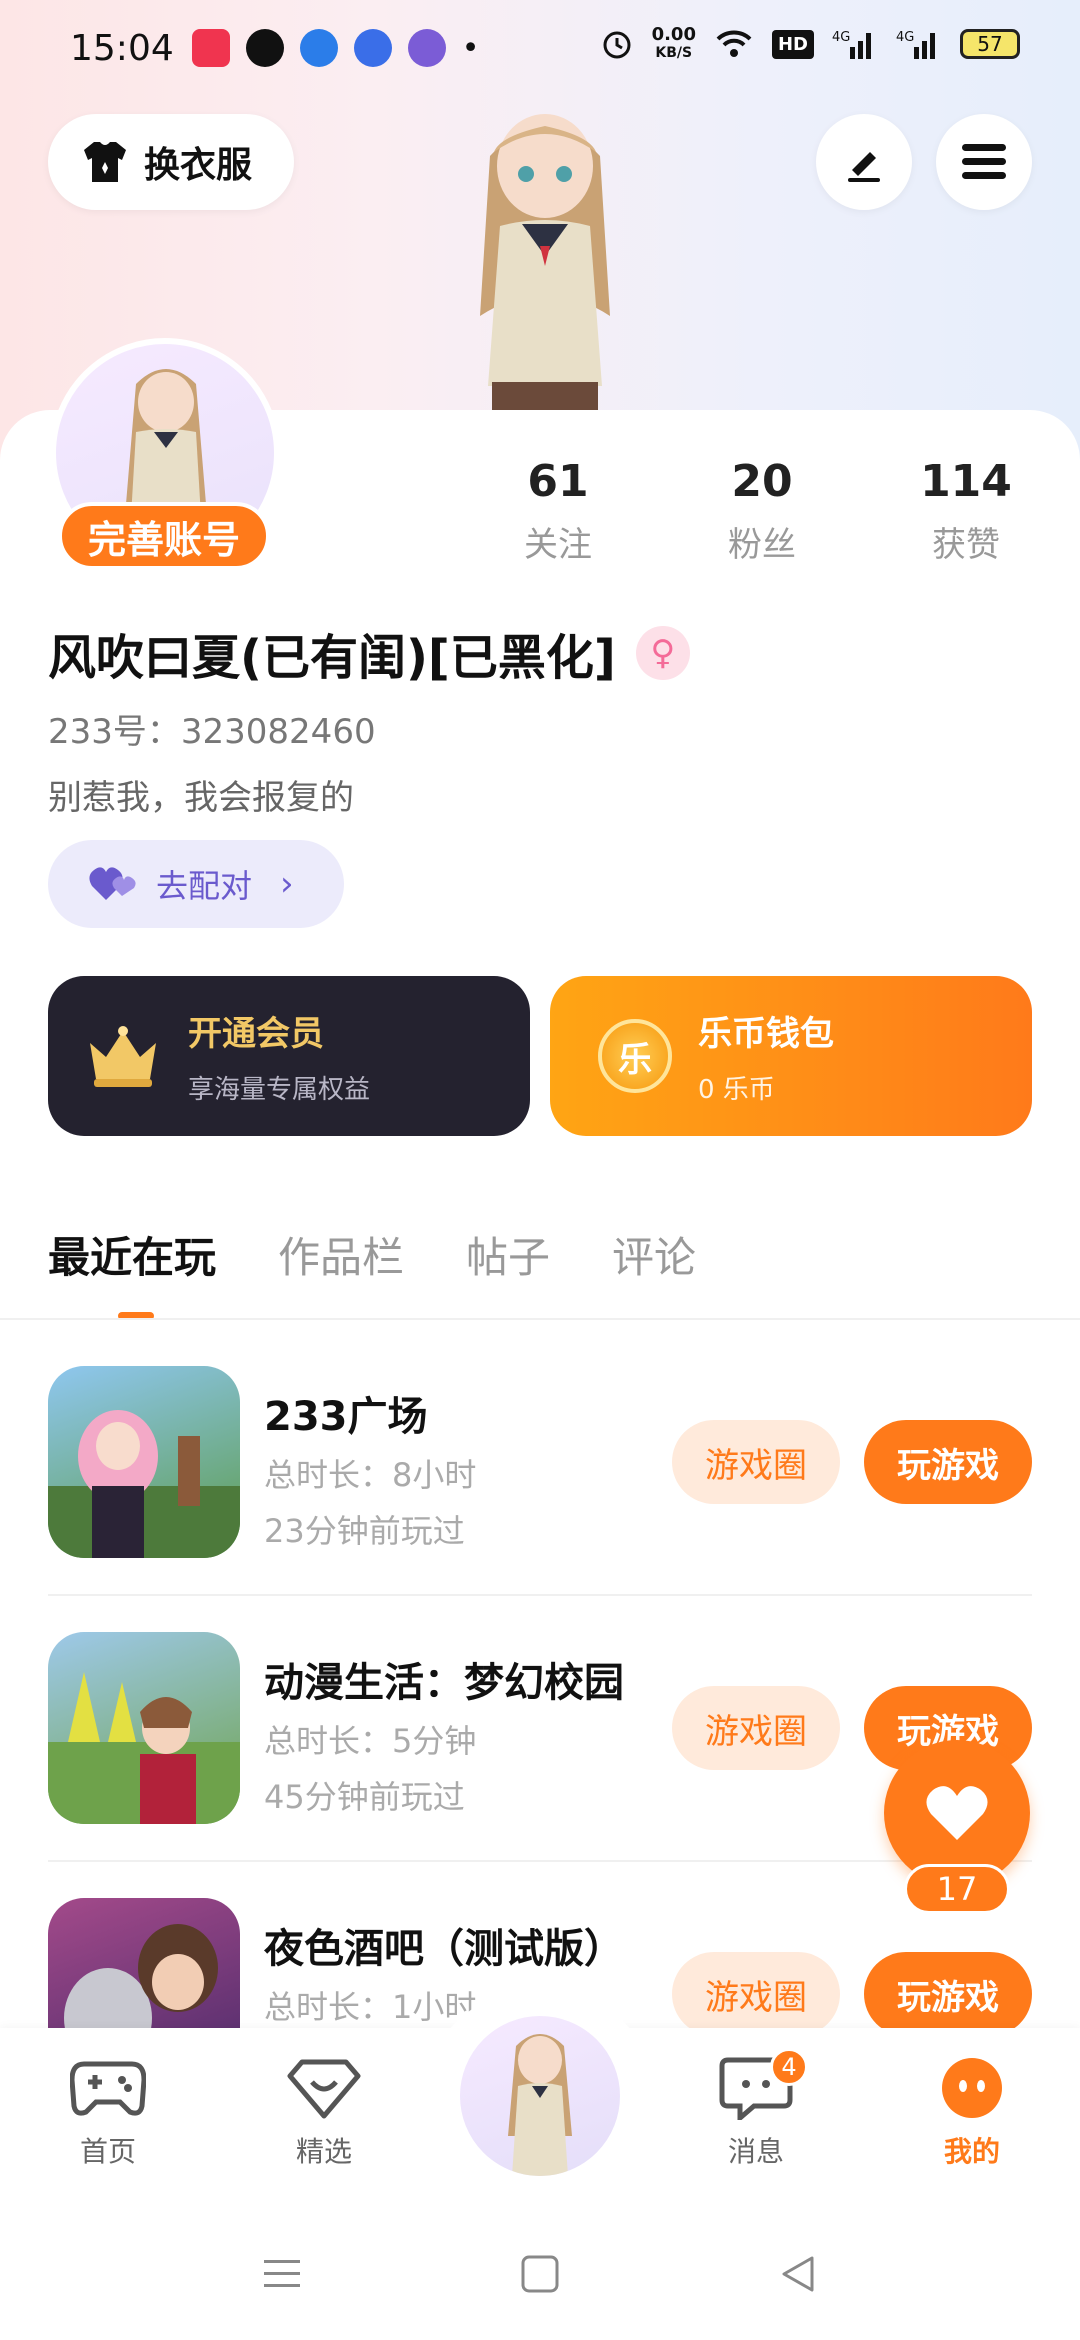 Image resolution: width=1080 pixels, height=2340 pixels. Describe the element at coordinates (123, 1056) in the screenshot. I see `crown-icon` at that location.